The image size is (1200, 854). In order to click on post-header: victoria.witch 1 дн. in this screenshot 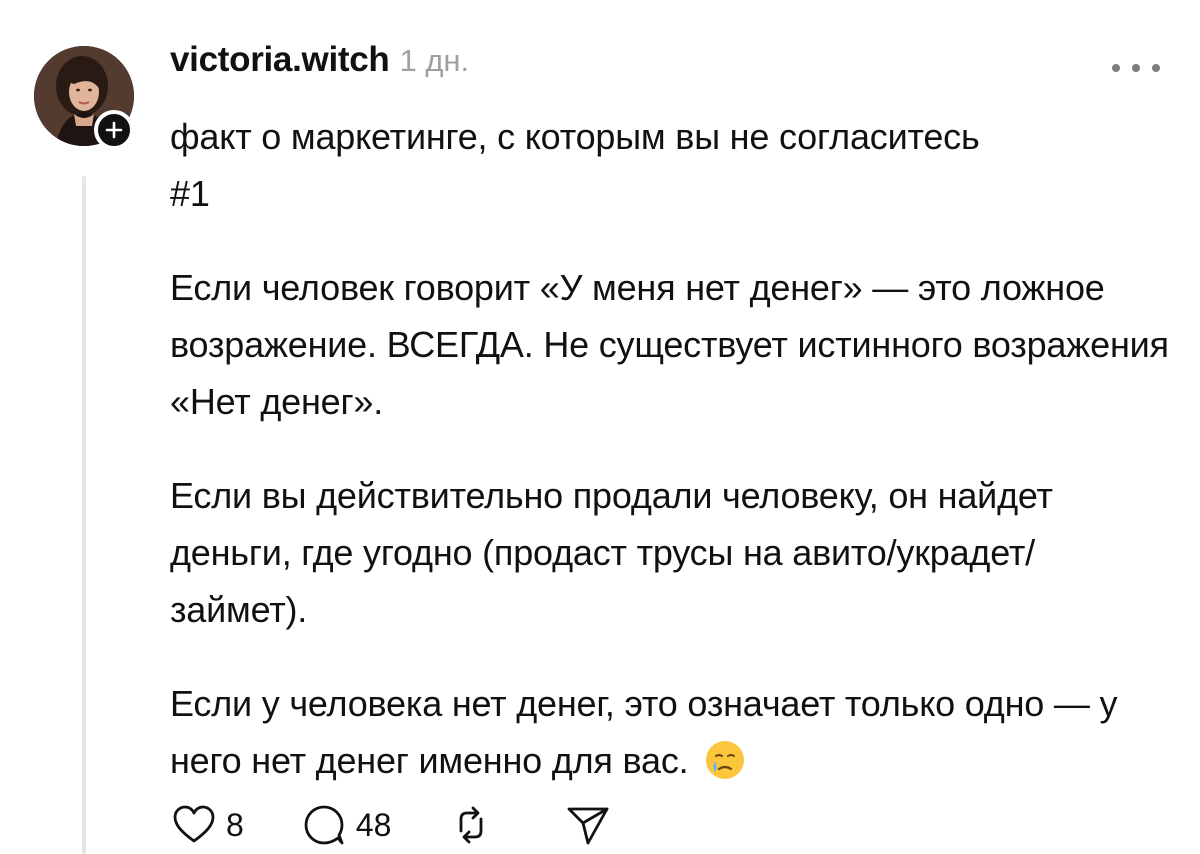, I will do `click(319, 65)`.